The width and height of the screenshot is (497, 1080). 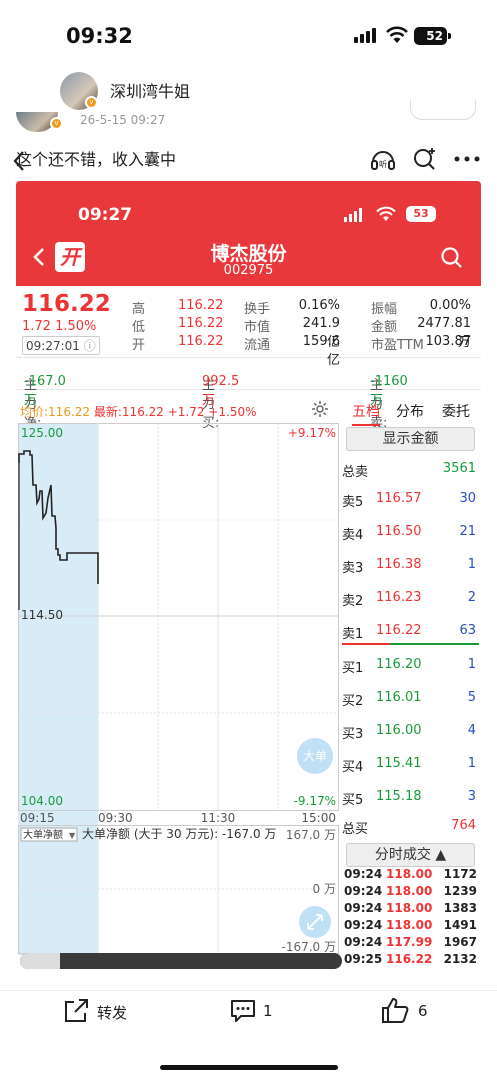 I want to click on tick-volume: 1239, so click(x=460, y=891).